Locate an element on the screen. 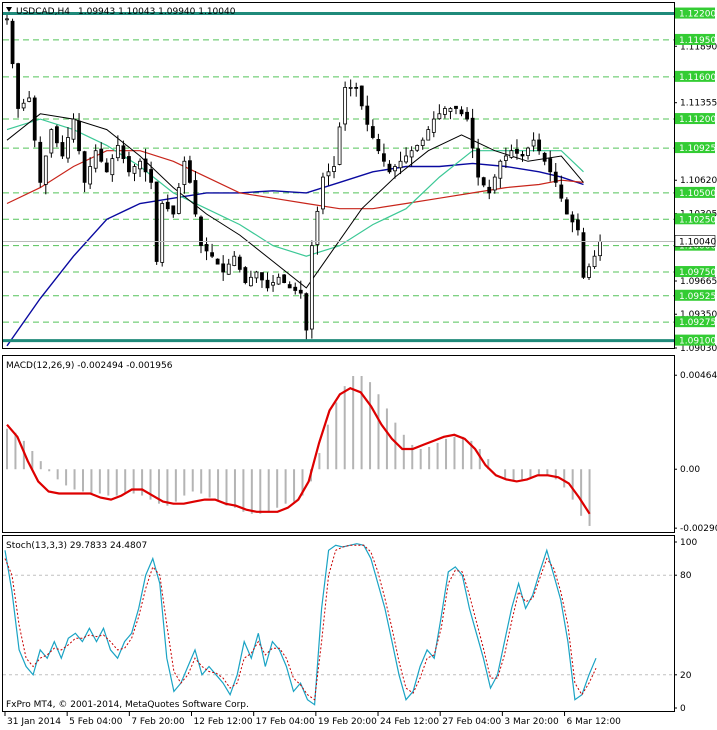 The height and width of the screenshot is (730, 717). time-tick-label: 6 Mar 12:00 is located at coordinates (594, 722).